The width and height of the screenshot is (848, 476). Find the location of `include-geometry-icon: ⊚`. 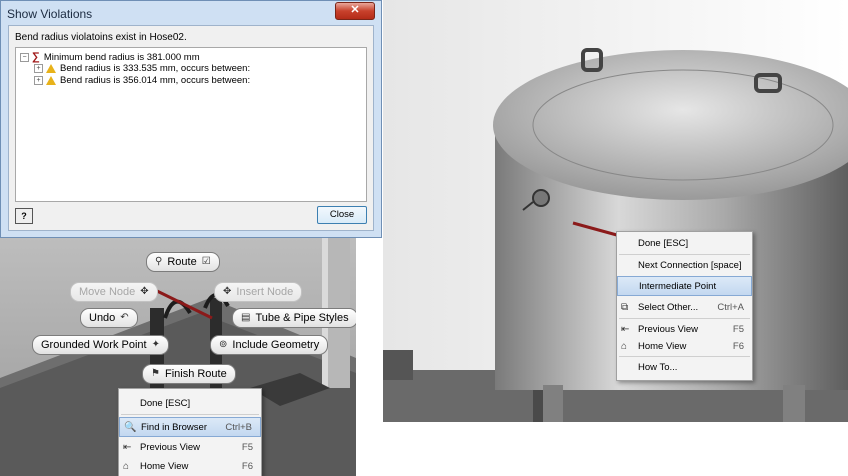

include-geometry-icon: ⊚ is located at coordinates (223, 344).